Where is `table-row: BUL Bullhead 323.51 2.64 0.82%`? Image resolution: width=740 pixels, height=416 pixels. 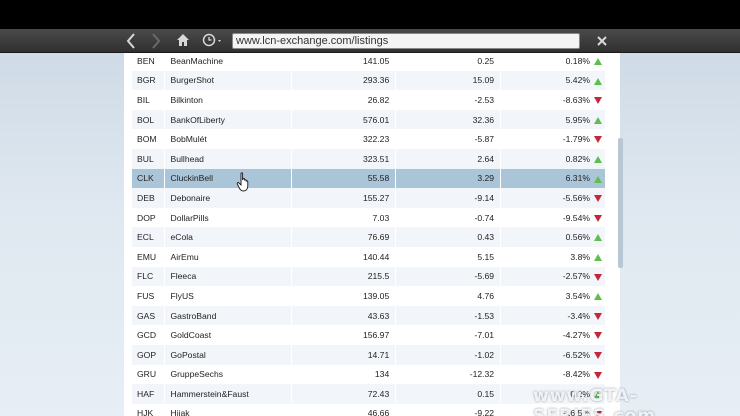
table-row: BUL Bullhead 323.51 2.64 0.82% is located at coordinates (369, 158).